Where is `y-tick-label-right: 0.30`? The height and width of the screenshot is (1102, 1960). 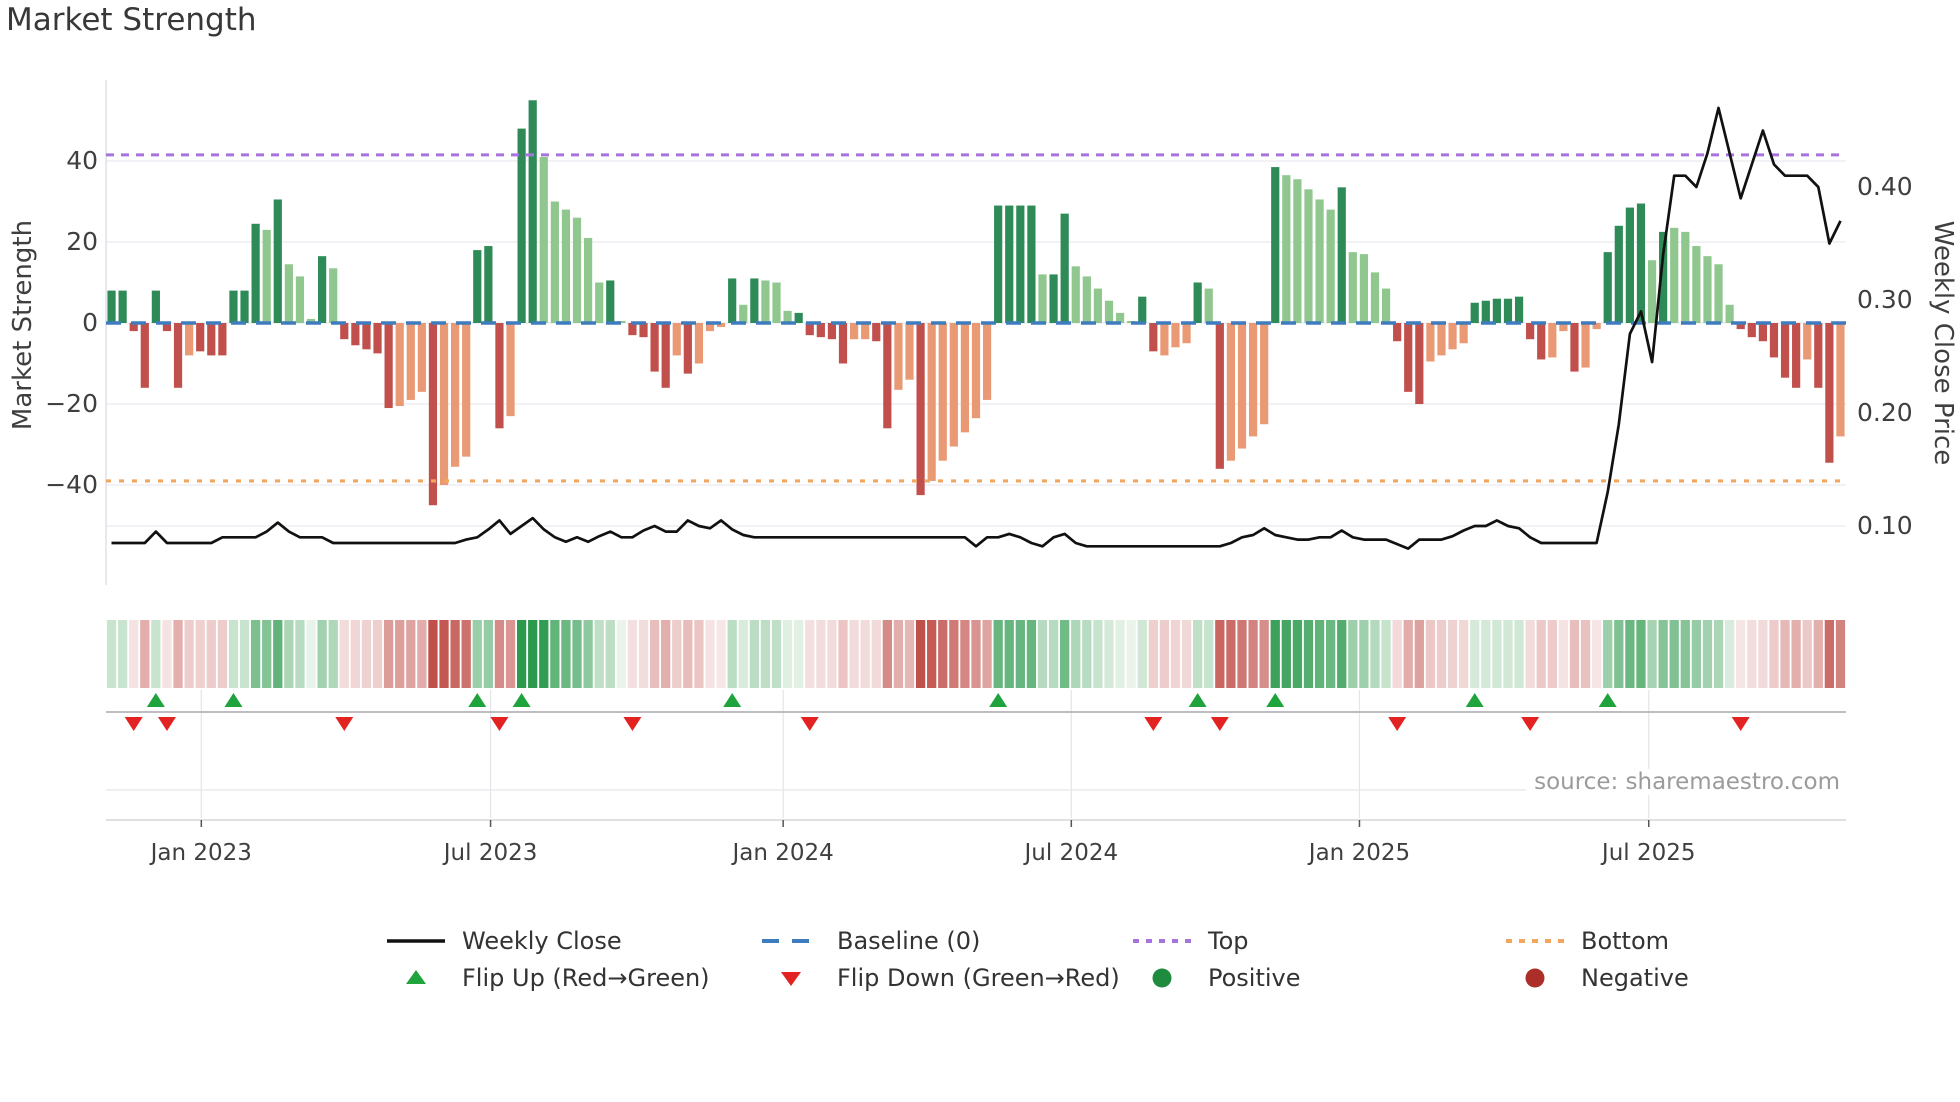 y-tick-label-right: 0.30 is located at coordinates (1885, 299).